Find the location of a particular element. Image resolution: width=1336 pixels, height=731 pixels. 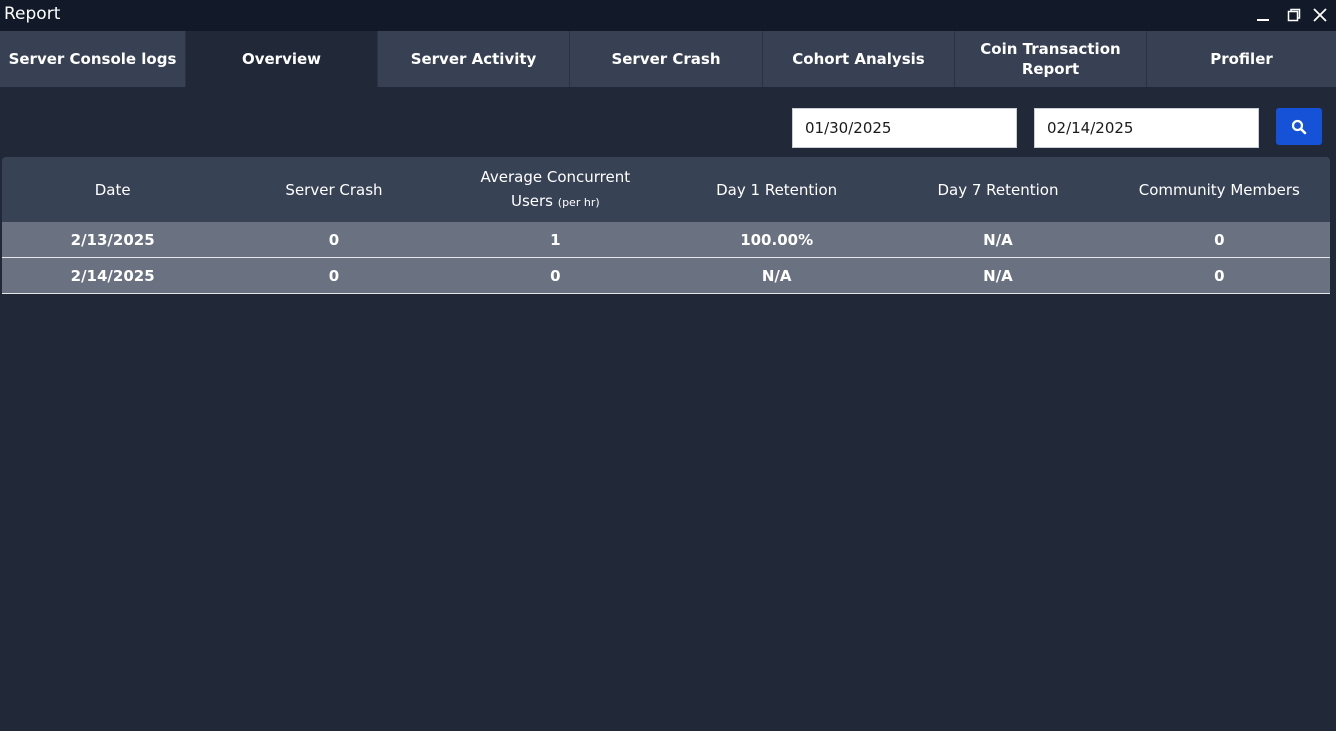

cell-day1-retention: 100.00% is located at coordinates (777, 239).